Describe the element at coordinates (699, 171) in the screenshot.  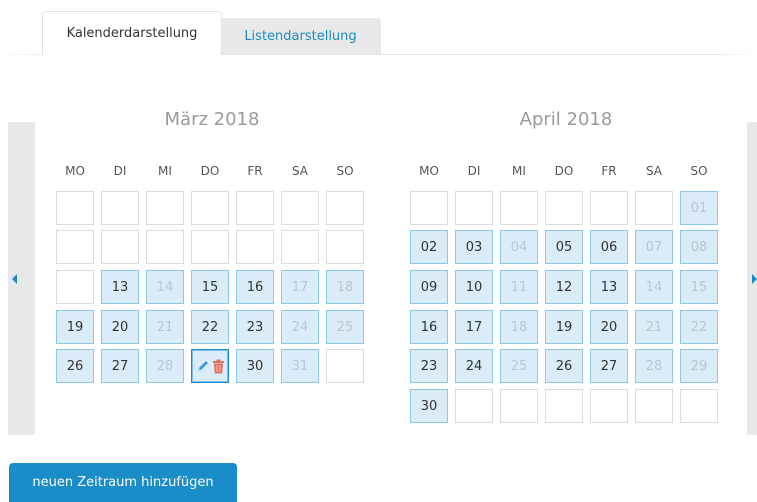
I see `weekday-header: SO` at that location.